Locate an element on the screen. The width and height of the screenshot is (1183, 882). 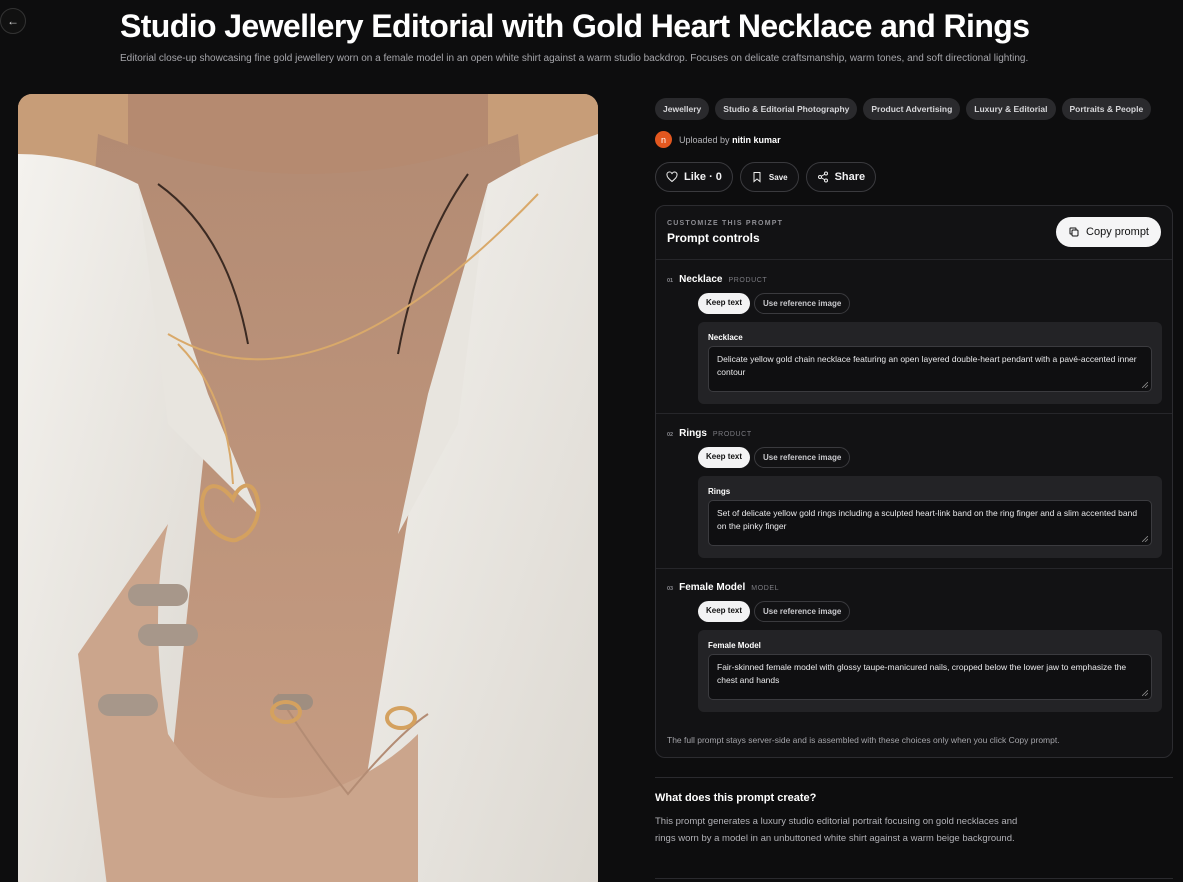
field-label: Necklace is located at coordinates (725, 337).